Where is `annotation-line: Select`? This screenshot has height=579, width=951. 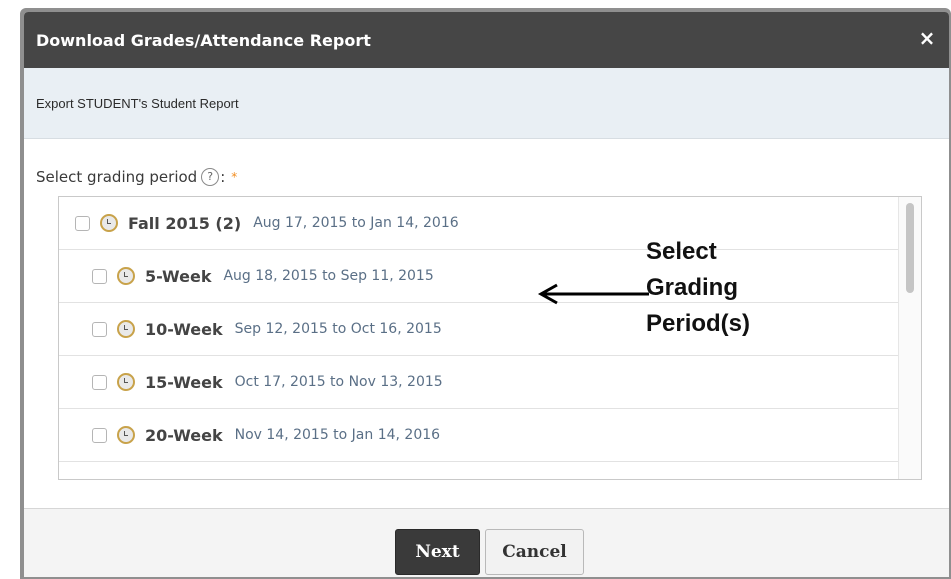 annotation-line: Select is located at coordinates (681, 251).